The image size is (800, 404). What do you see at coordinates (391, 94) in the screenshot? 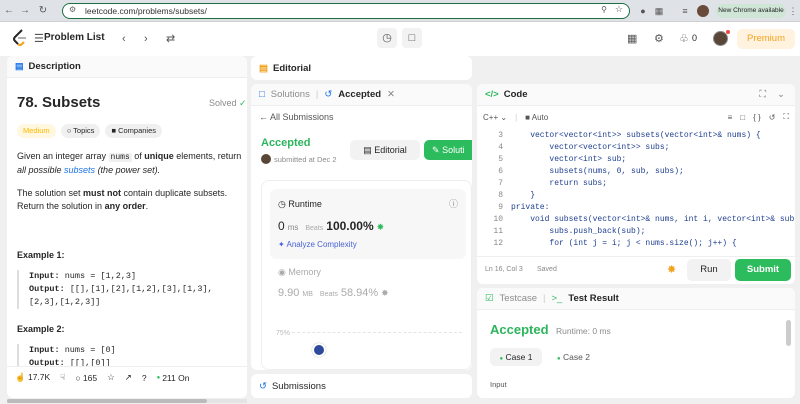
I see `close-tab-icon: ✕` at bounding box center [391, 94].